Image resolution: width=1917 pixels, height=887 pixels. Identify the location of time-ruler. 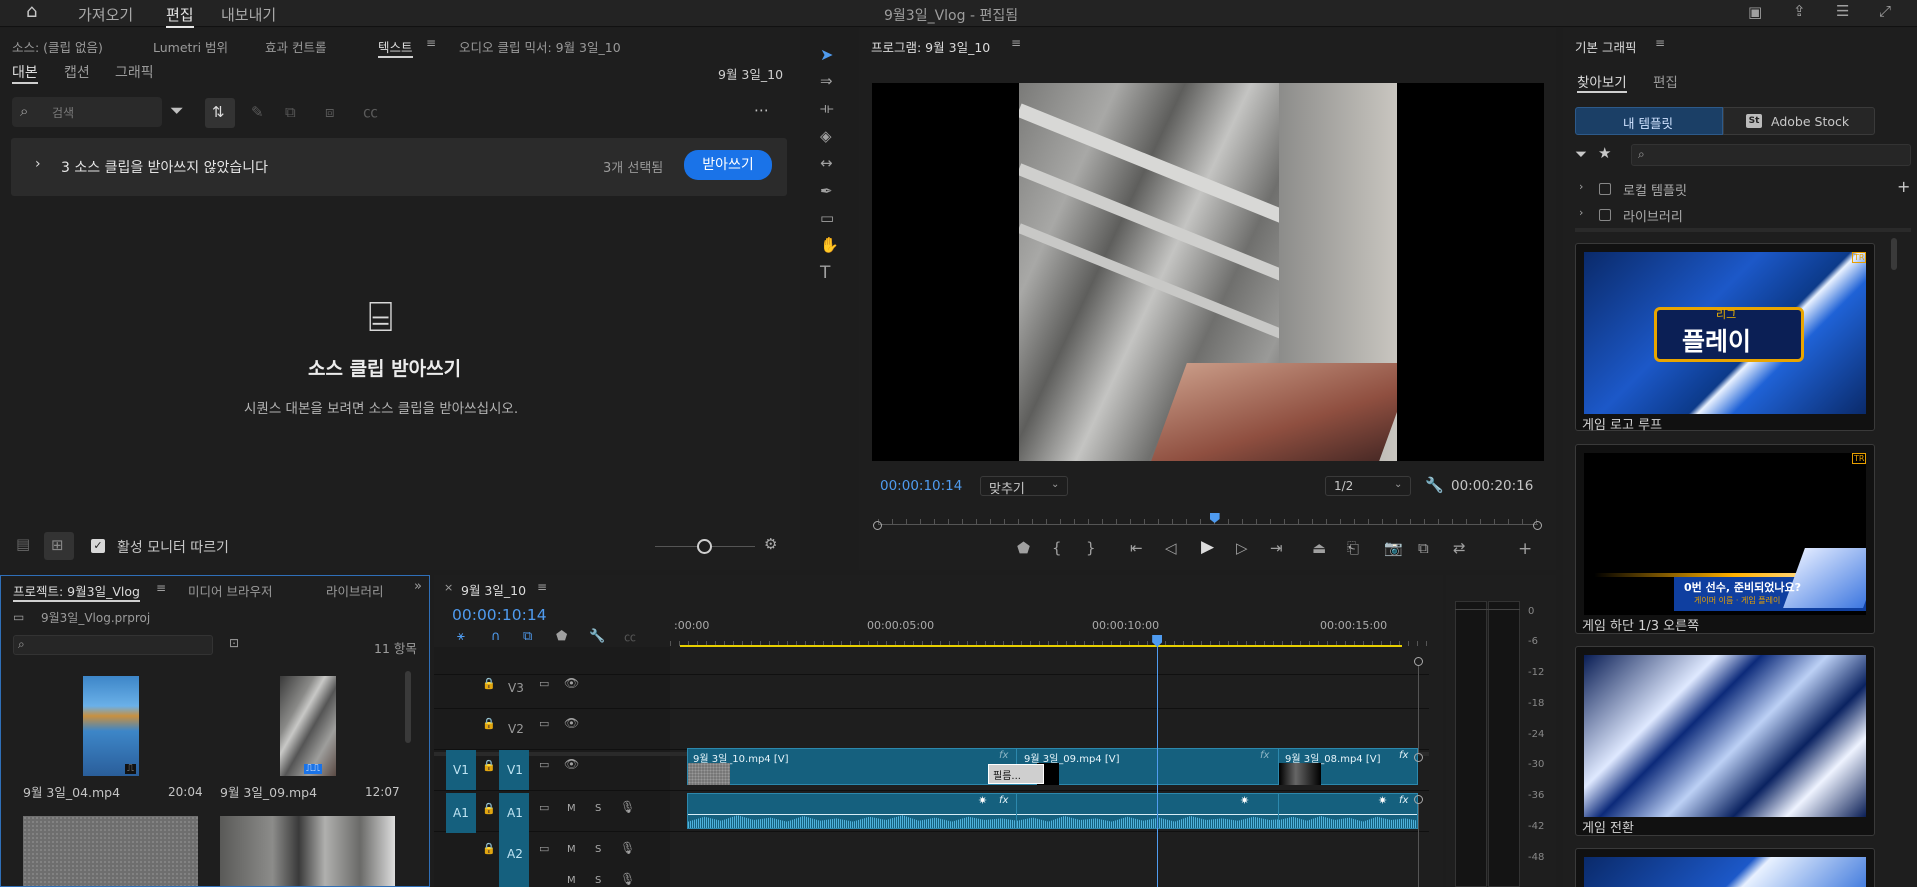
(1050, 636).